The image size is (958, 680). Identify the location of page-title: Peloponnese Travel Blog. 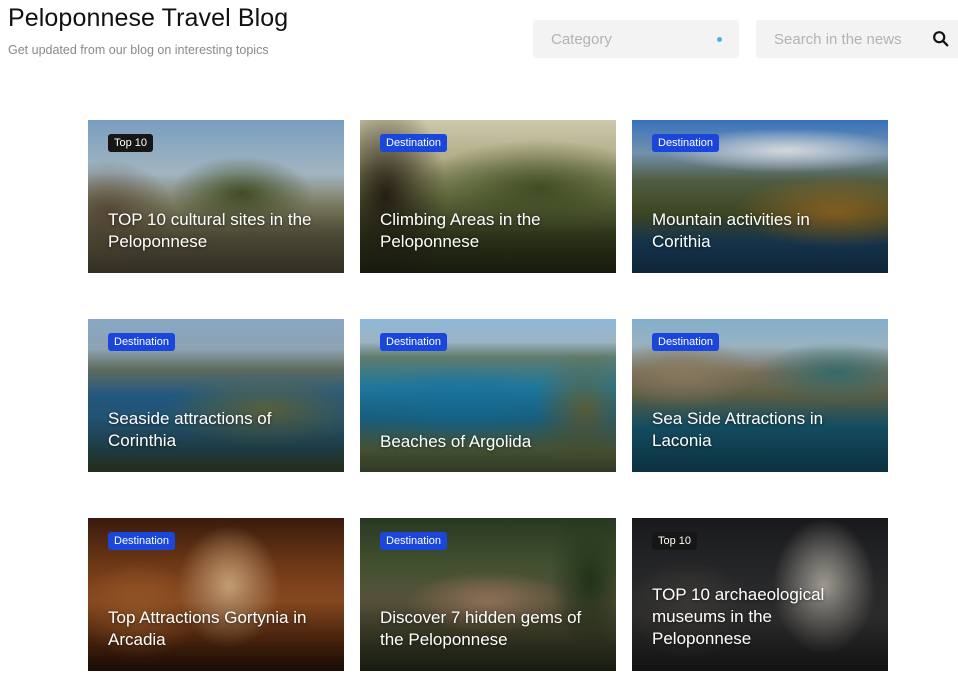
(148, 18).